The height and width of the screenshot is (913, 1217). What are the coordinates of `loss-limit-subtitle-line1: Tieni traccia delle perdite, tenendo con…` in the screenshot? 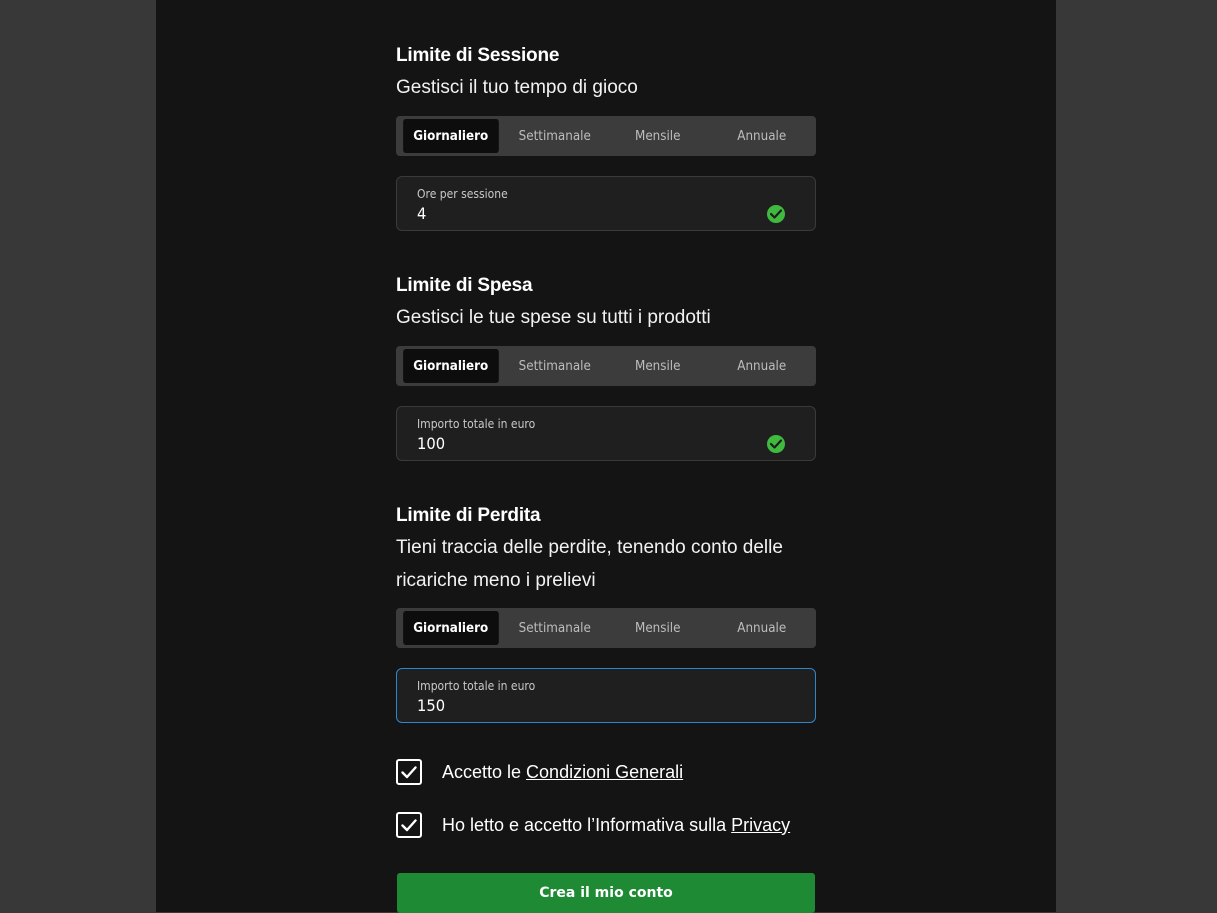 It's located at (589, 547).